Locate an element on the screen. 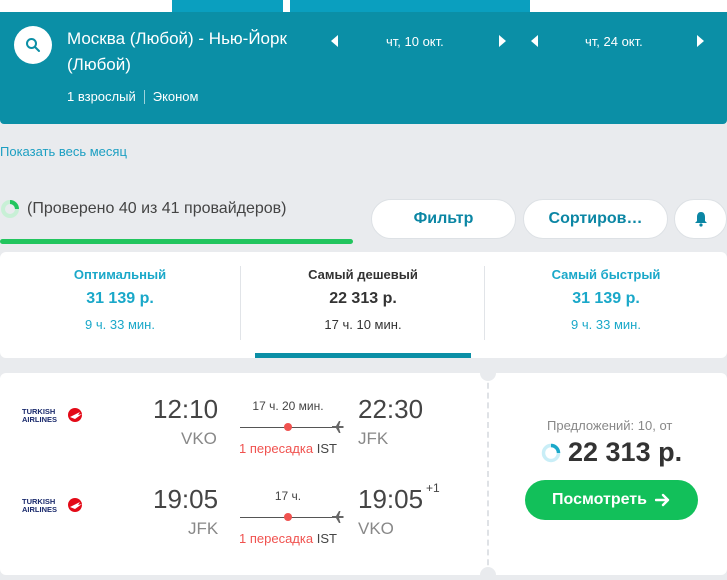 Image resolution: width=727 pixels, height=580 pixels. top-tab-strip is located at coordinates (363, 6).